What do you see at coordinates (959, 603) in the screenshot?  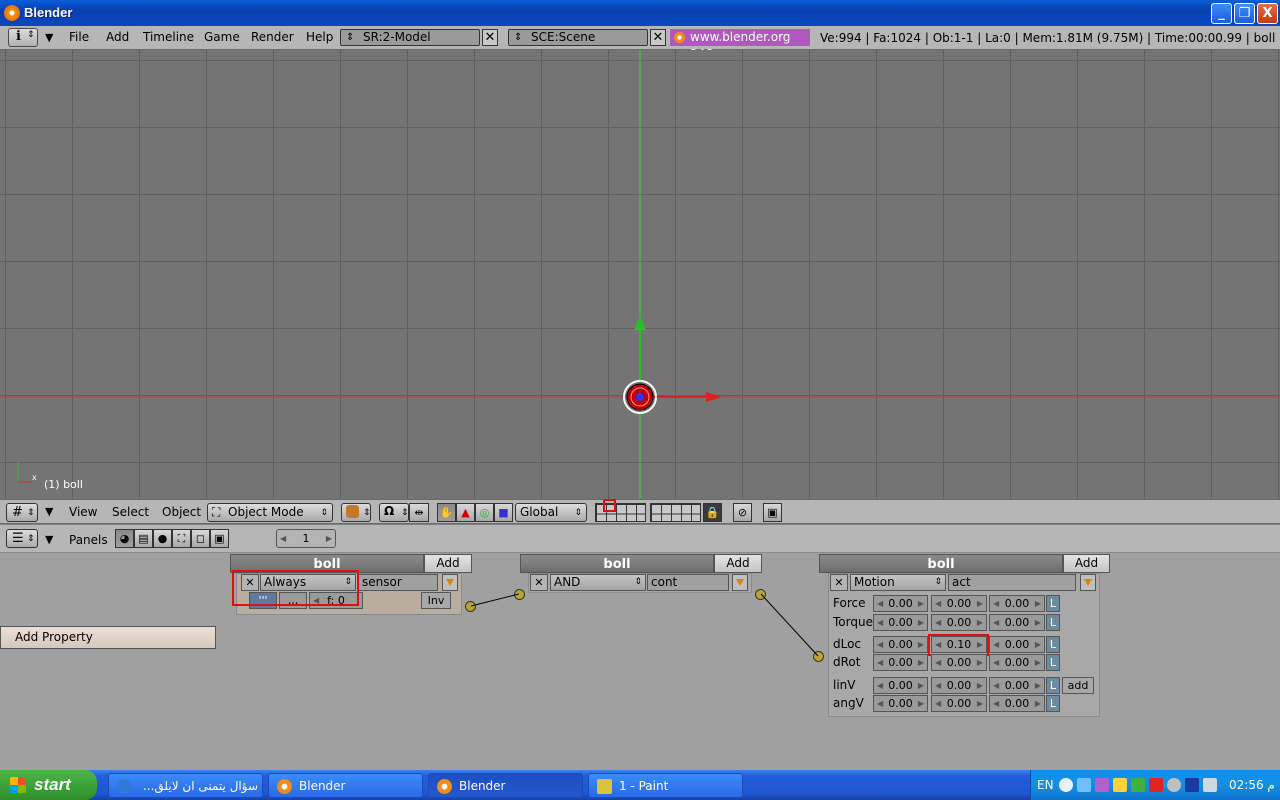 I see `force-y-field: ◀ 0.00 ▶` at bounding box center [959, 603].